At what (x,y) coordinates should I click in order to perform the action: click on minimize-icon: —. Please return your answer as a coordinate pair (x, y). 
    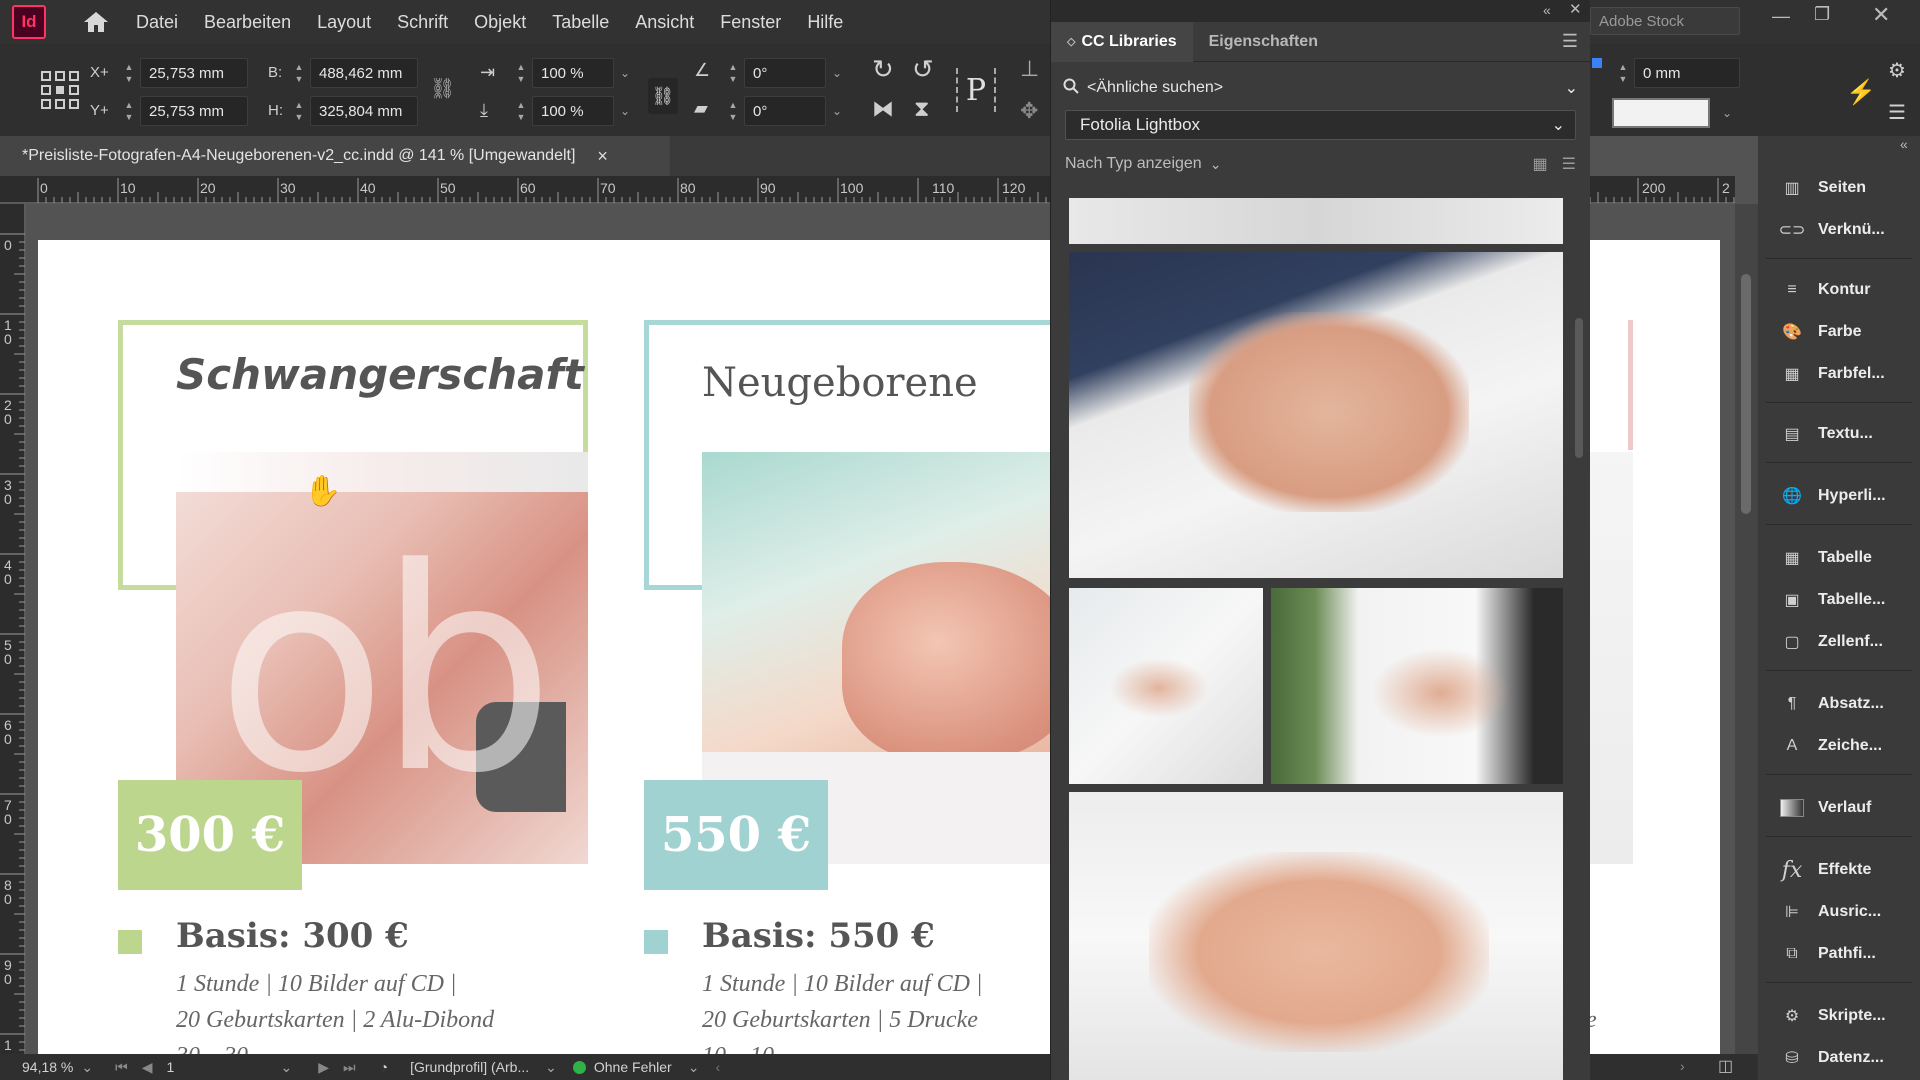
    Looking at the image, I should click on (1781, 16).